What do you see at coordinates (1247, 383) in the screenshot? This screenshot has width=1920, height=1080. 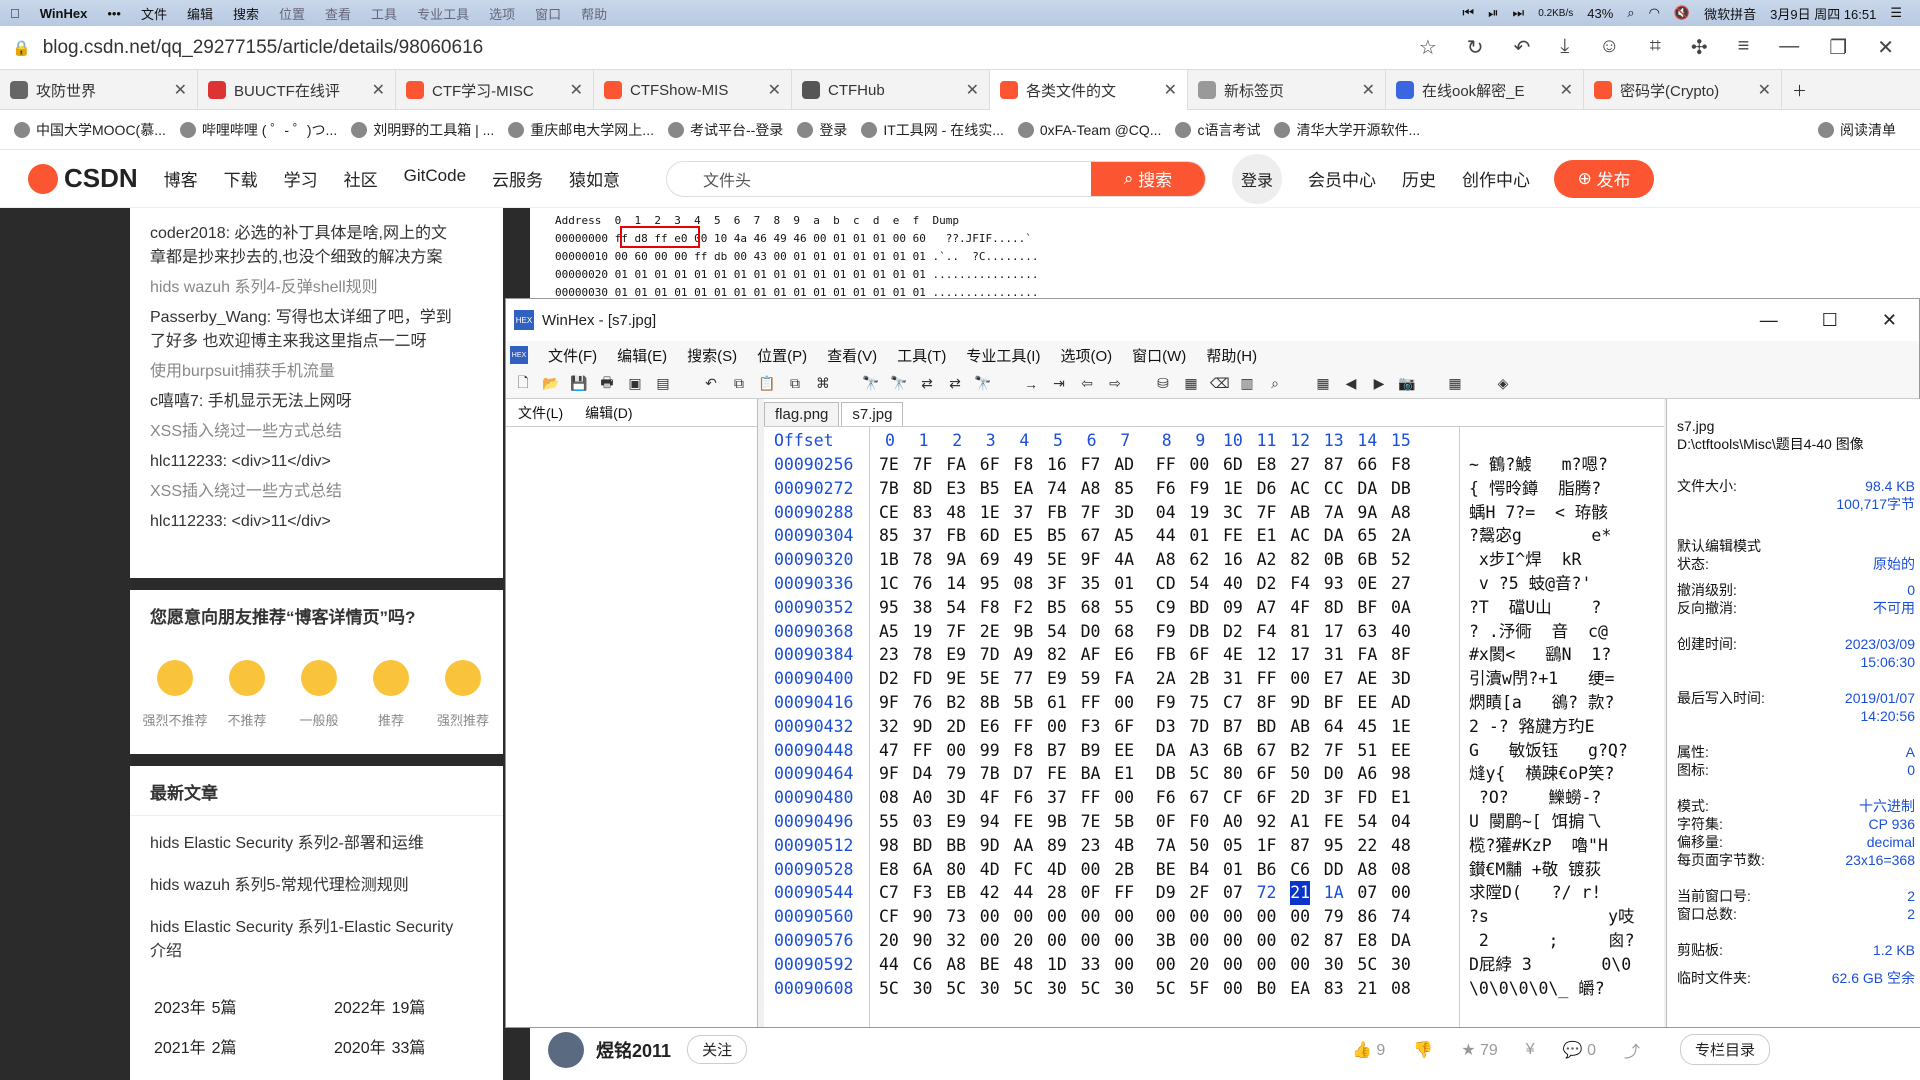 I see `calculator-icon: ▥` at bounding box center [1247, 383].